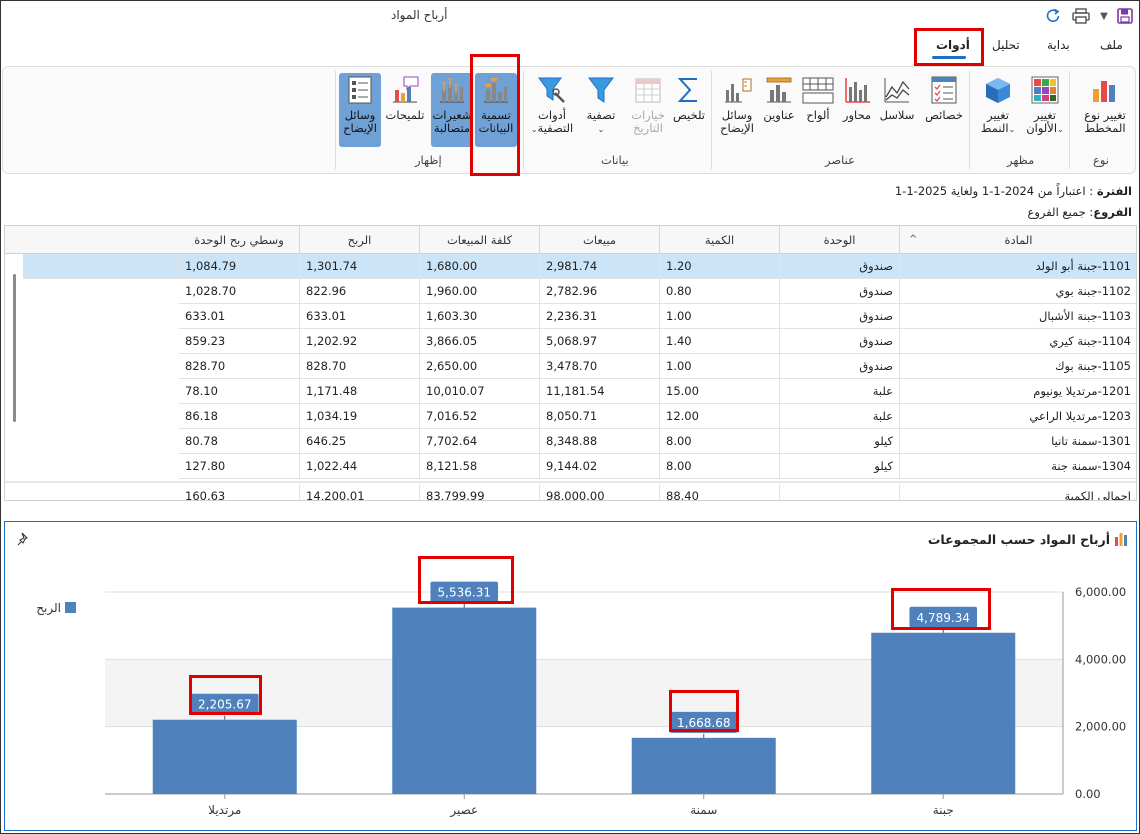 The height and width of the screenshot is (834, 1140). What do you see at coordinates (360, 366) in the screenshot?
I see `cell-profit: 828.70` at bounding box center [360, 366].